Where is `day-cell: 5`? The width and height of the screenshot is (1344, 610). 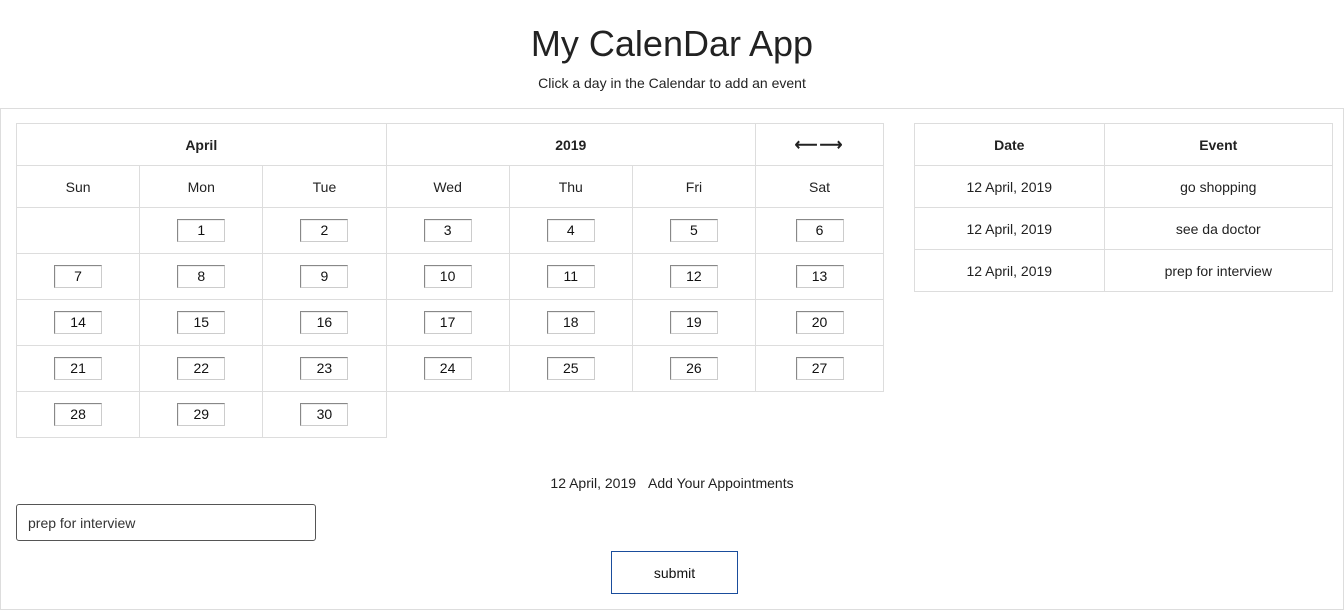 day-cell: 5 is located at coordinates (694, 230).